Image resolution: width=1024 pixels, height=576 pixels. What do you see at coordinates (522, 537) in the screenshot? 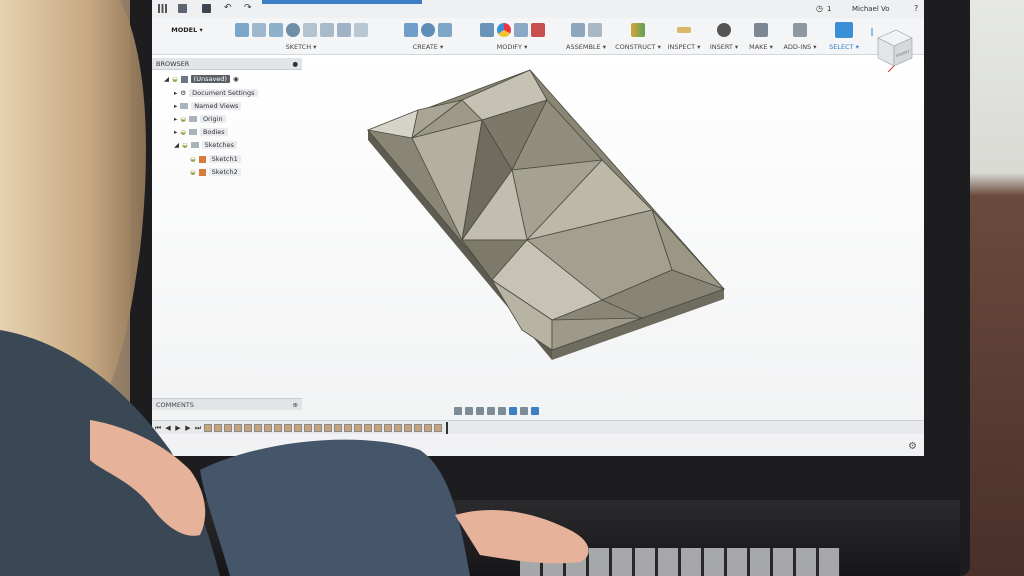
I see `right-hand` at bounding box center [522, 537].